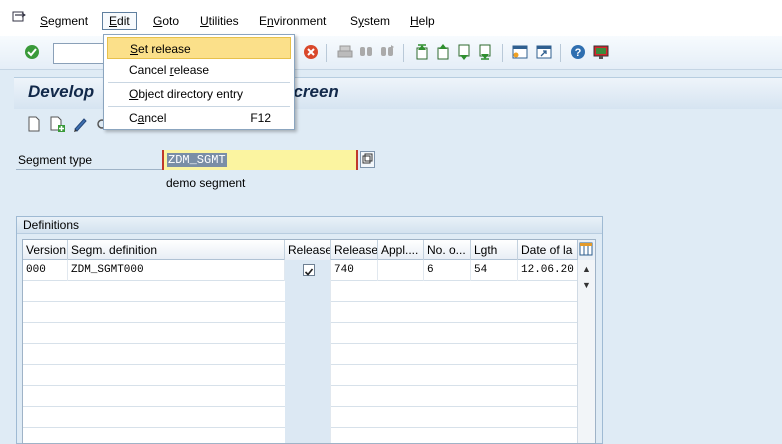 This screenshot has height=444, width=782. What do you see at coordinates (464, 52) in the screenshot?
I see `next-page-icon` at bounding box center [464, 52].